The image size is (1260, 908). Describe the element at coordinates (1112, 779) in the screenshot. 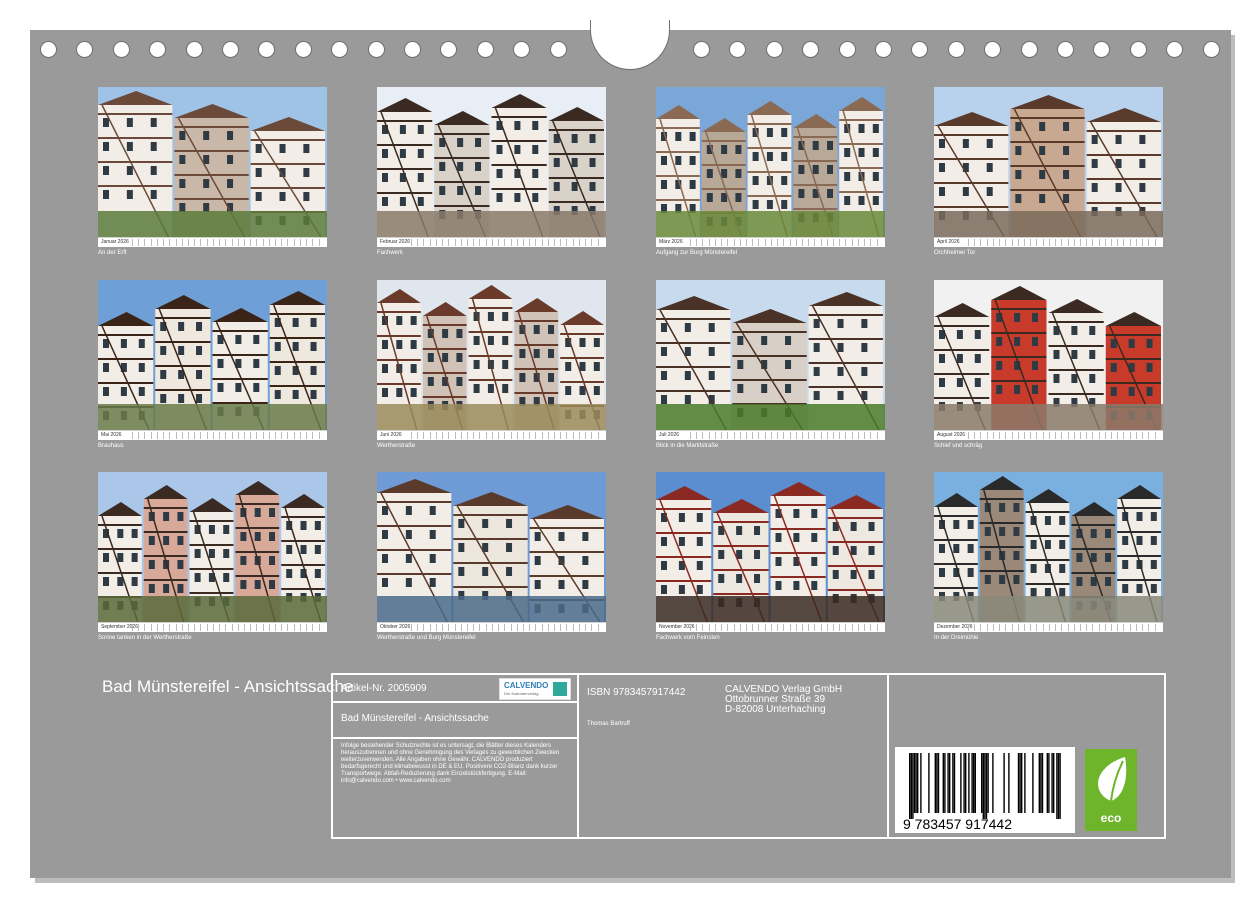

I see `leaf-icon` at that location.